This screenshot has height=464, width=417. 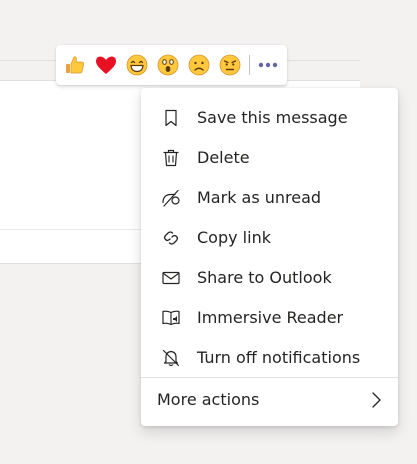 What do you see at coordinates (171, 158) in the screenshot?
I see `trash-icon` at bounding box center [171, 158].